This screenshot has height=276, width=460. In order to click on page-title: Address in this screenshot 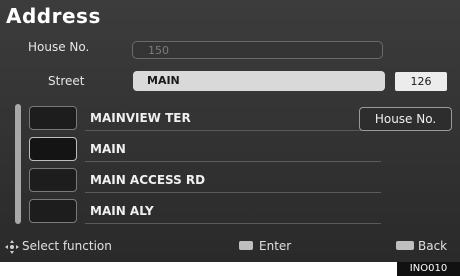, I will do `click(53, 16)`.